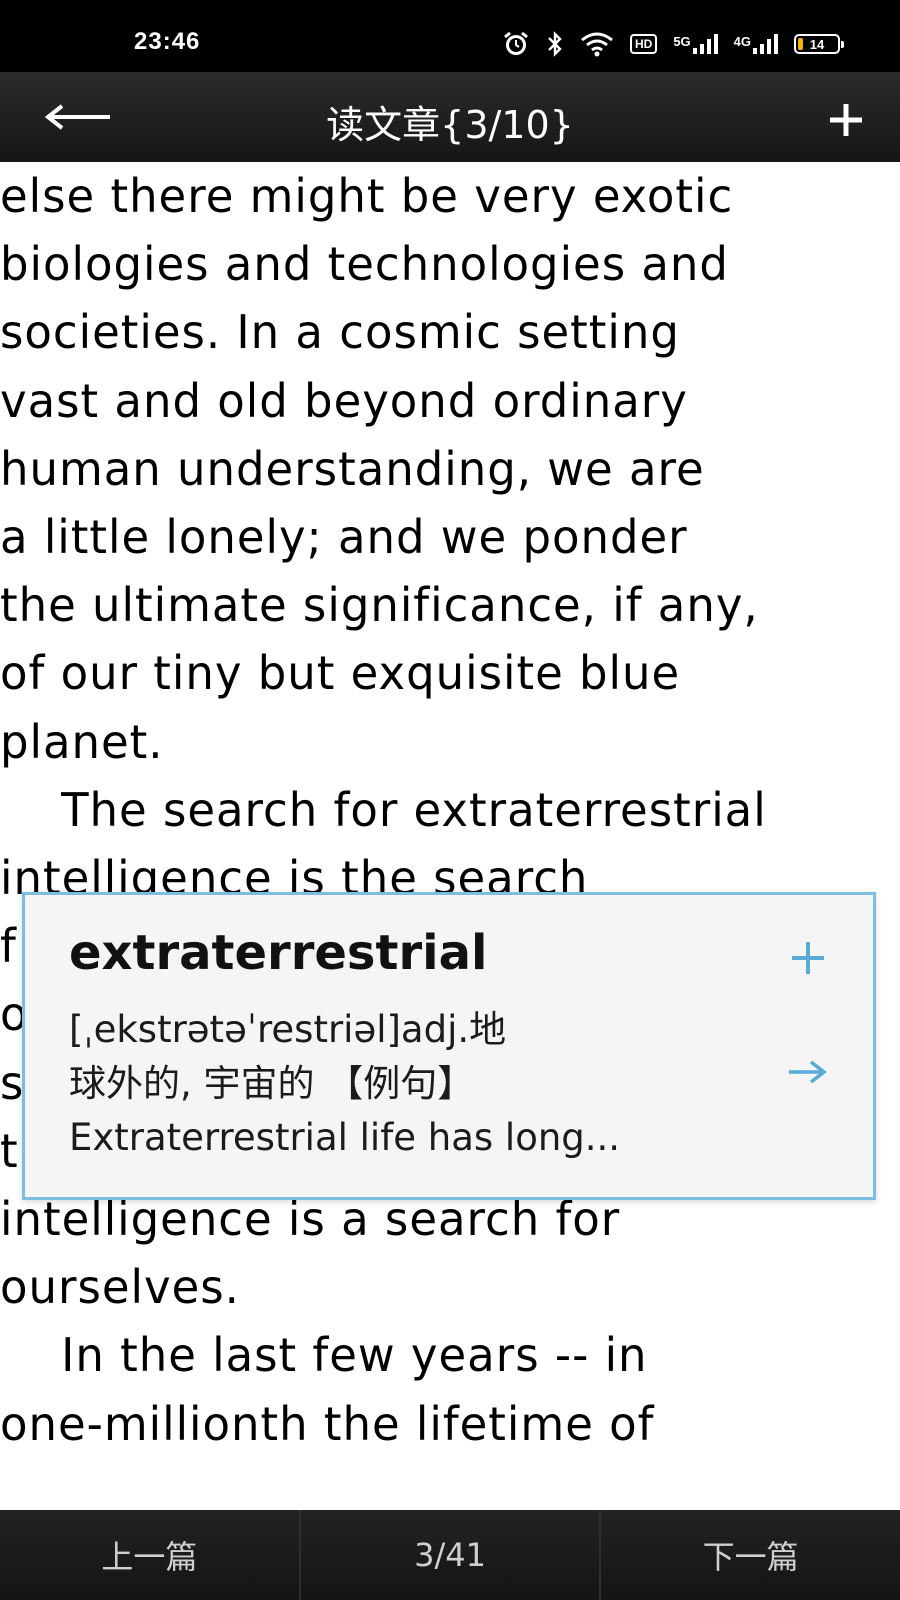 The width and height of the screenshot is (900, 1600). I want to click on article-line: of our tiny but exquisite blue, so click(340, 673).